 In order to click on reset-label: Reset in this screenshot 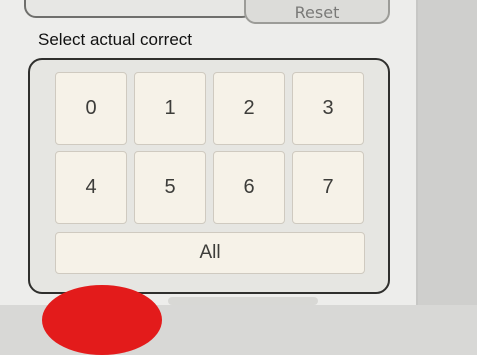, I will do `click(317, 13)`.